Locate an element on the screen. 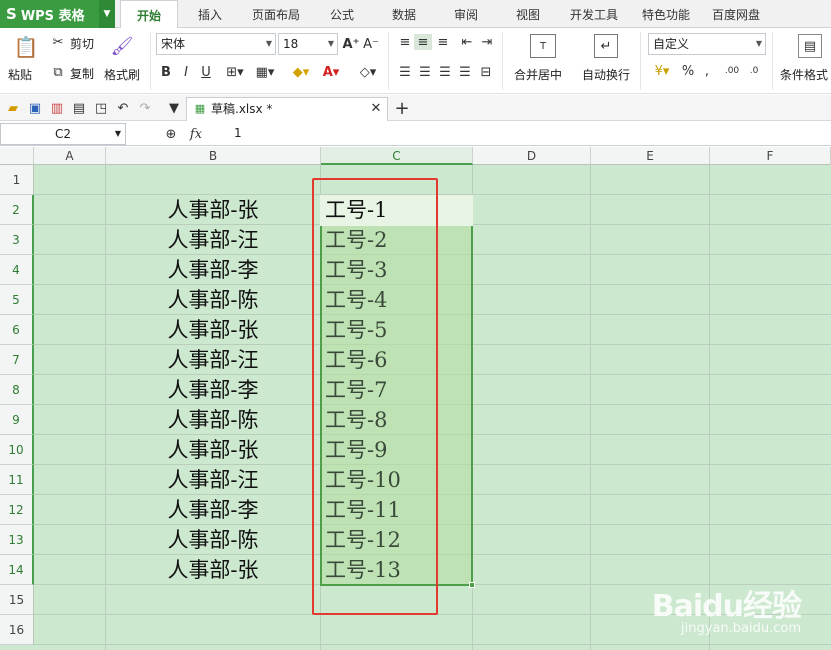 This screenshot has width=831, height=650. format-painter-label: 格式刷 is located at coordinates (122, 74).